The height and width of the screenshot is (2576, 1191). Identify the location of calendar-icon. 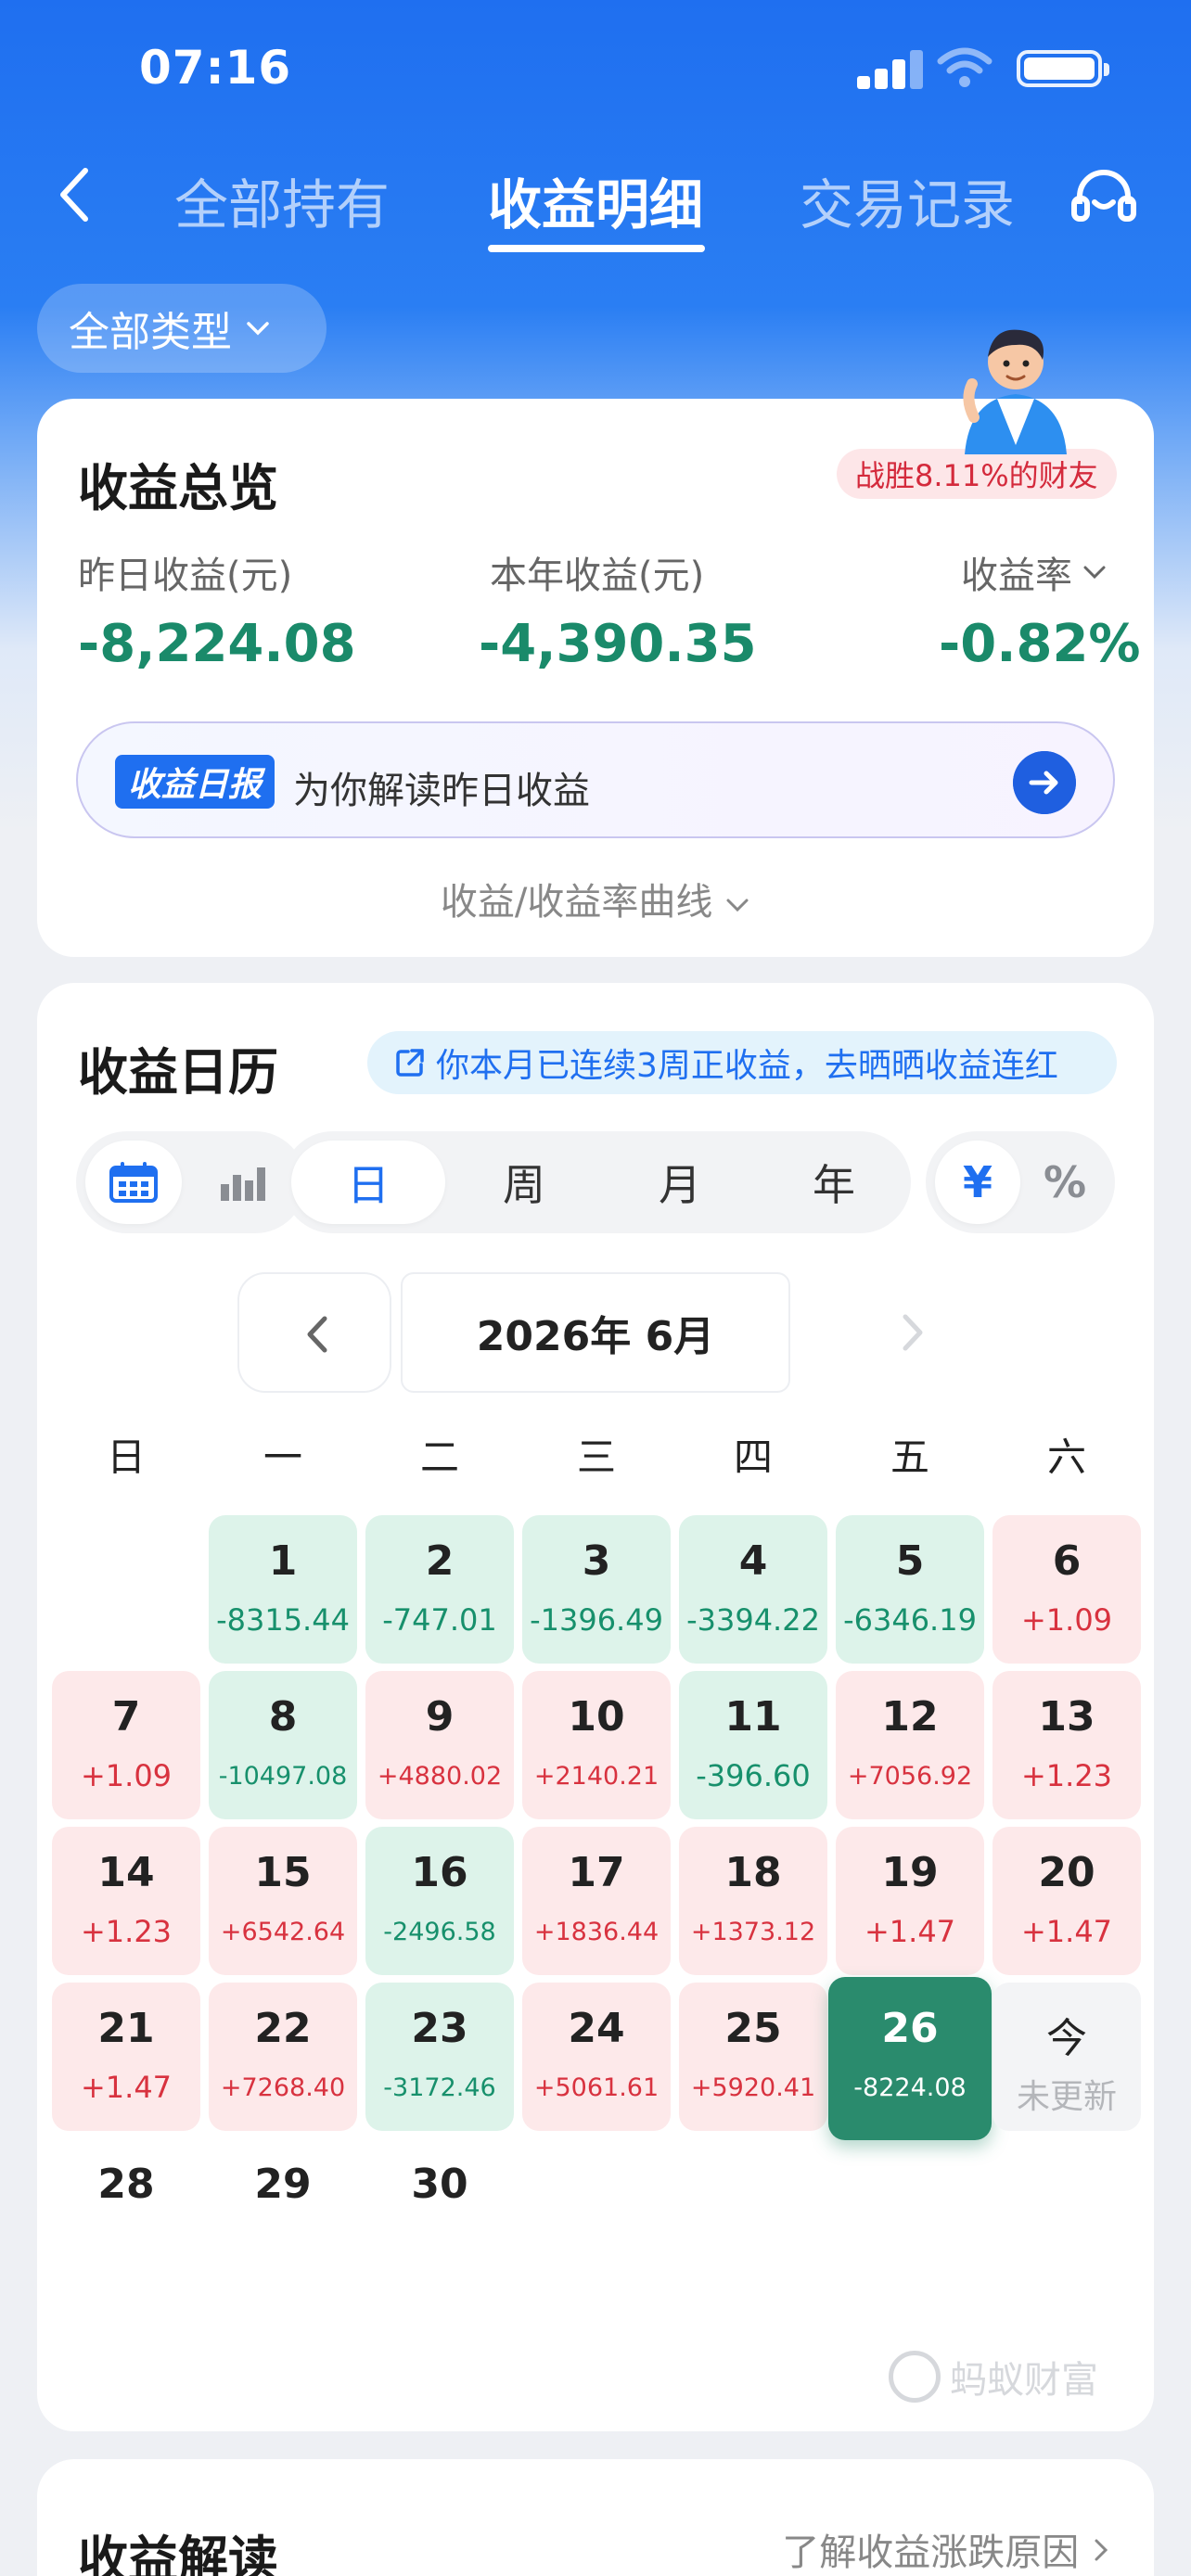
(133, 1183).